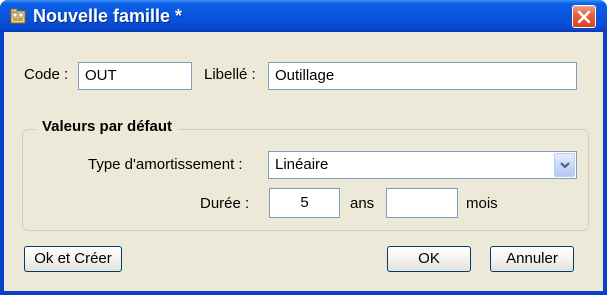  Describe the element at coordinates (429, 259) in the screenshot. I see `ok-button: OK` at that location.